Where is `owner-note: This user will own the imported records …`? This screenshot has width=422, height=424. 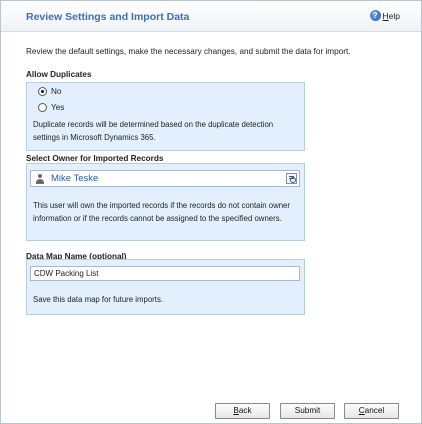
owner-note: This user will own the imported records … is located at coordinates (161, 212).